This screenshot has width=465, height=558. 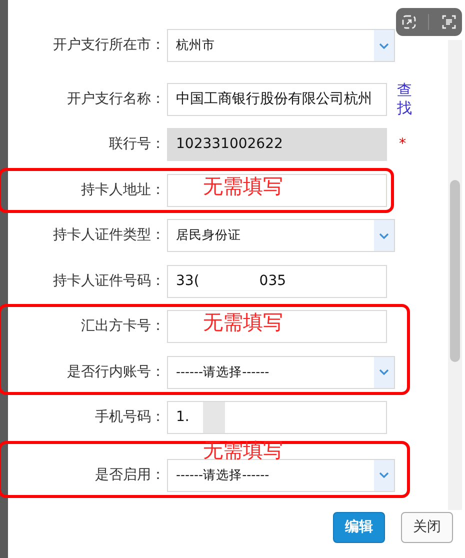 What do you see at coordinates (109, 46) in the screenshot?
I see `field-label: 开户支行所在市：` at bounding box center [109, 46].